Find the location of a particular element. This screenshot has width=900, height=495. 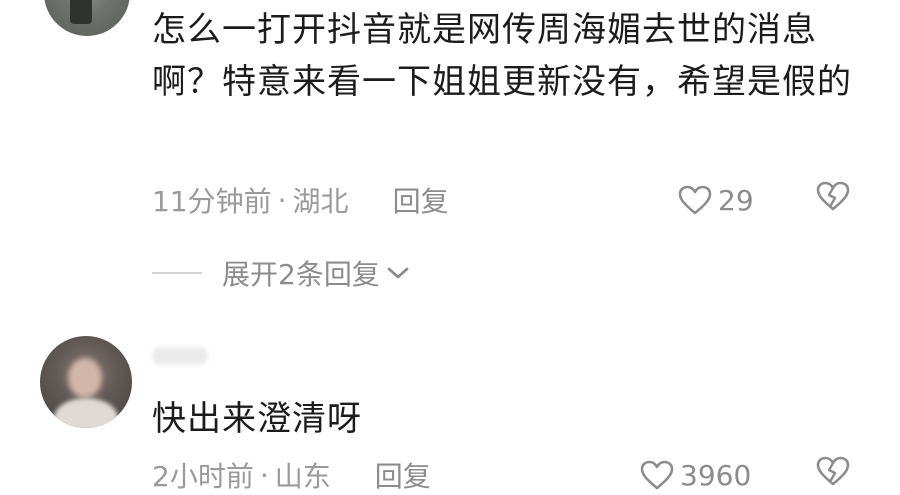

comment-meta: 2小时前 · 山东 回复 is located at coordinates (291, 475).